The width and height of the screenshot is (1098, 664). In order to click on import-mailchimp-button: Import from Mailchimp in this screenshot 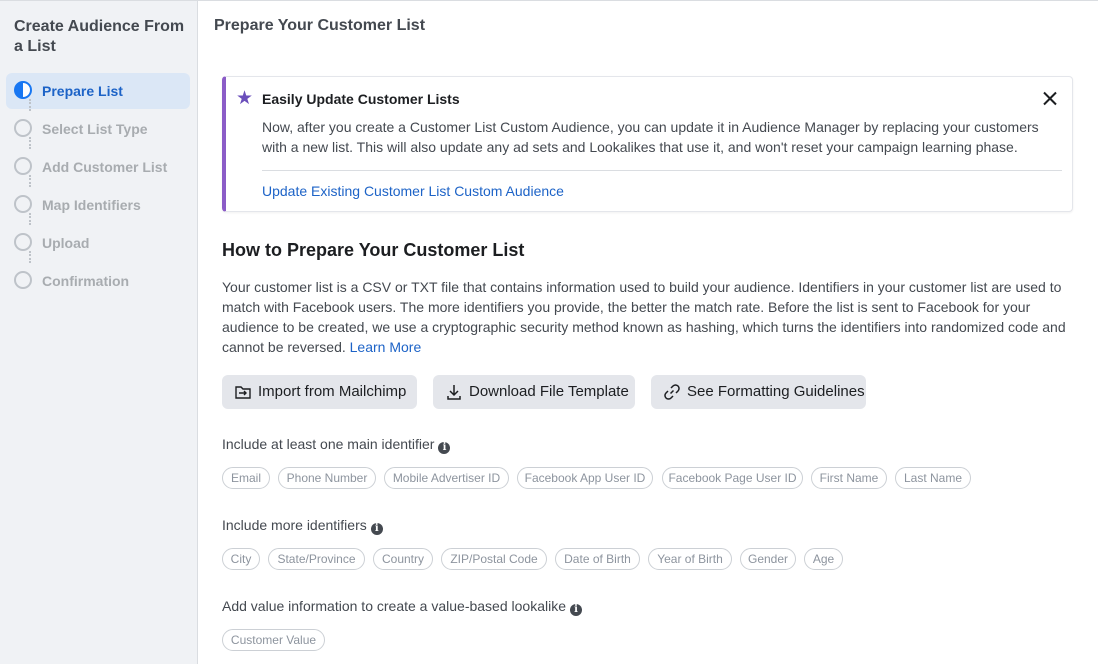, I will do `click(319, 392)`.